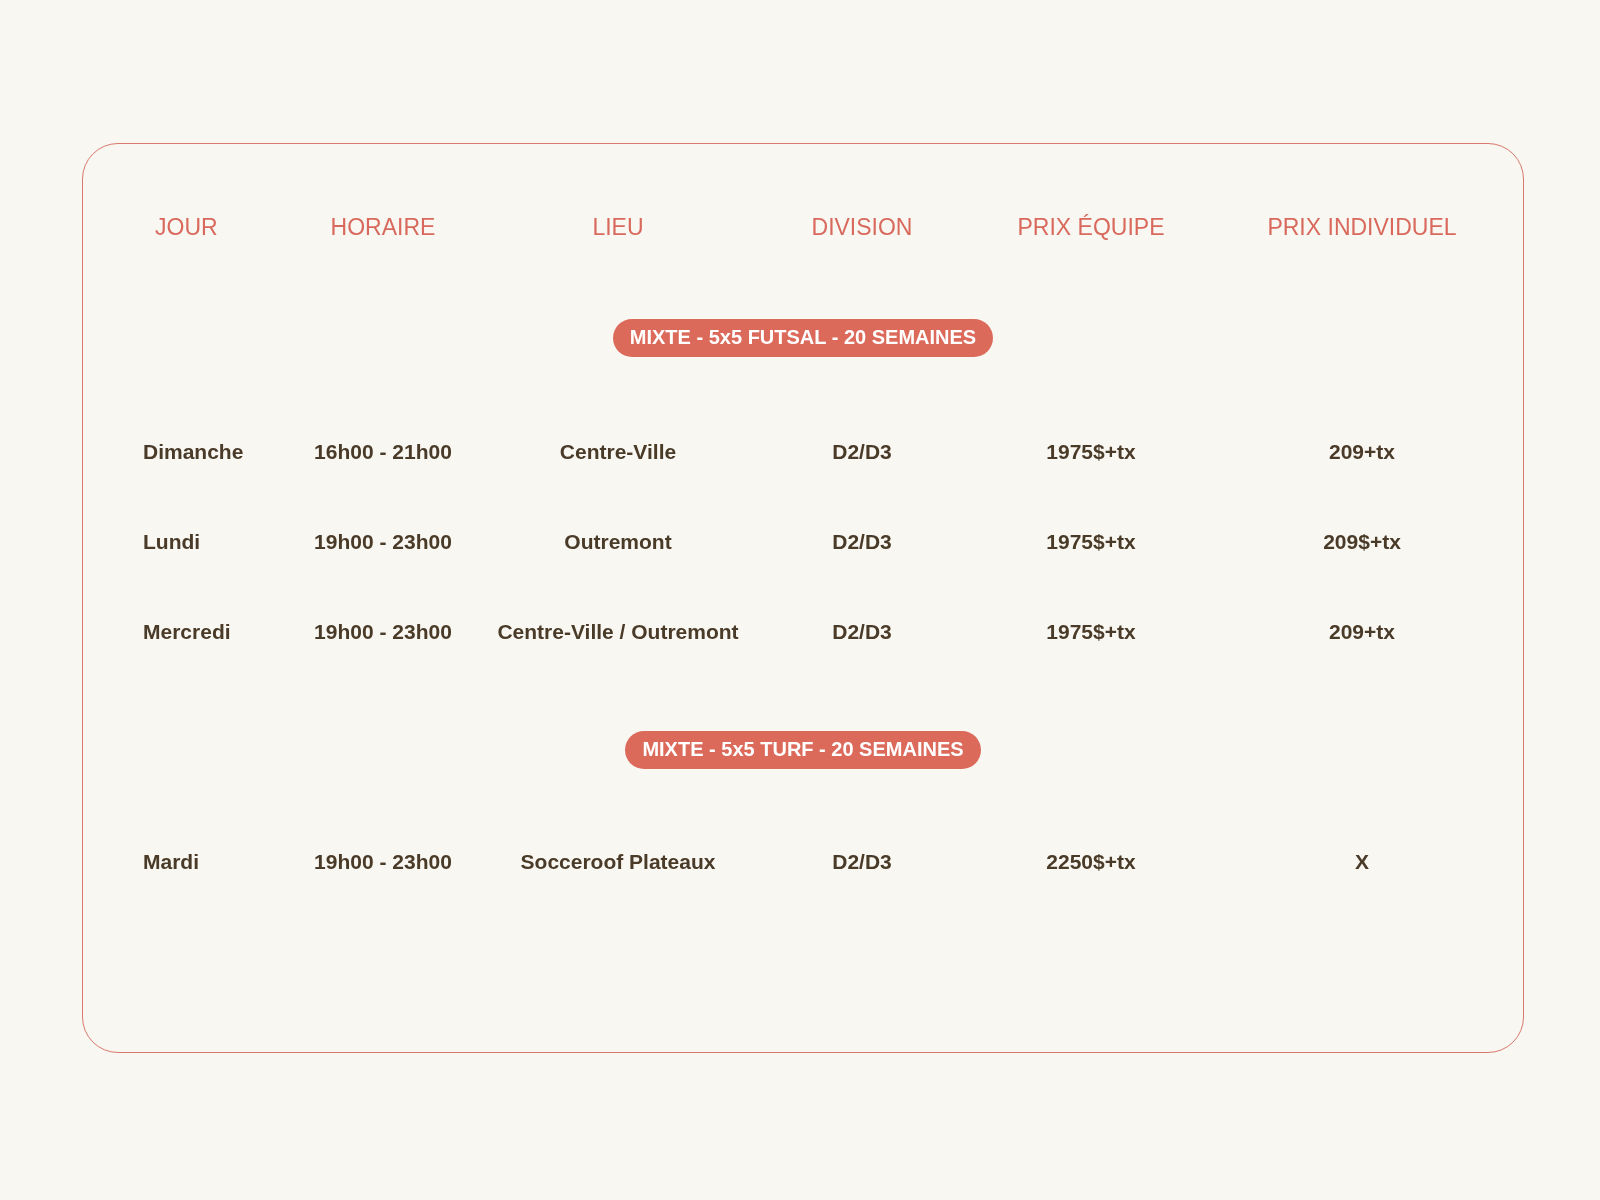 This screenshot has width=1600, height=1200. I want to click on table-cell-text: X, so click(1361, 862).